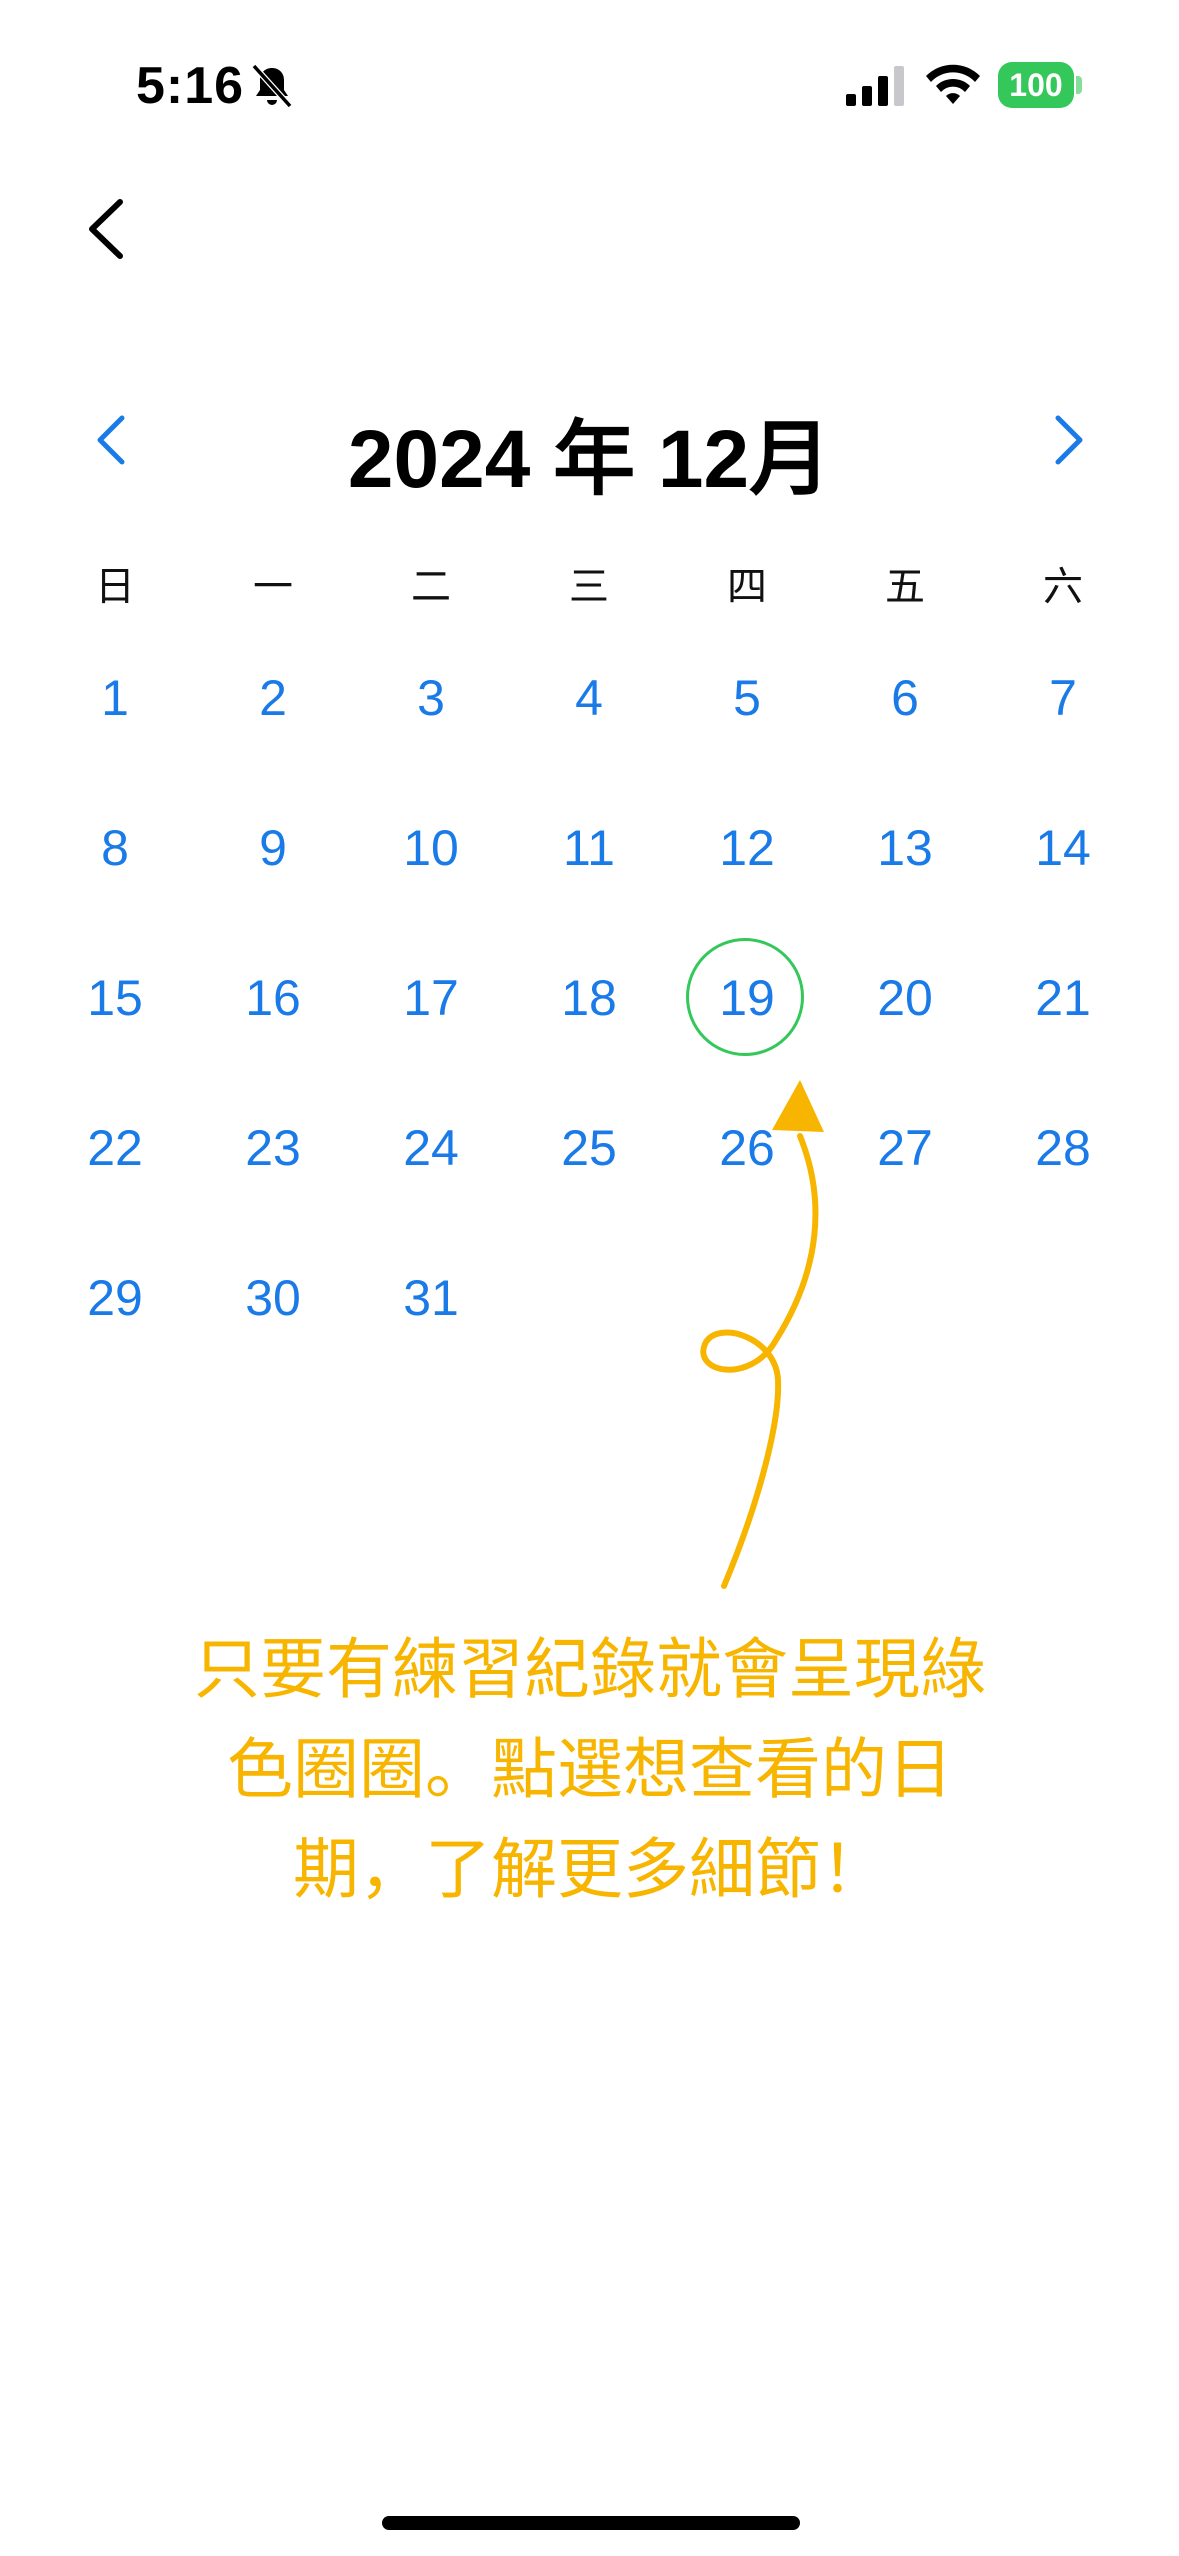 This screenshot has height=2556, width=1179. I want to click on battery-icon: 100, so click(1041, 85).